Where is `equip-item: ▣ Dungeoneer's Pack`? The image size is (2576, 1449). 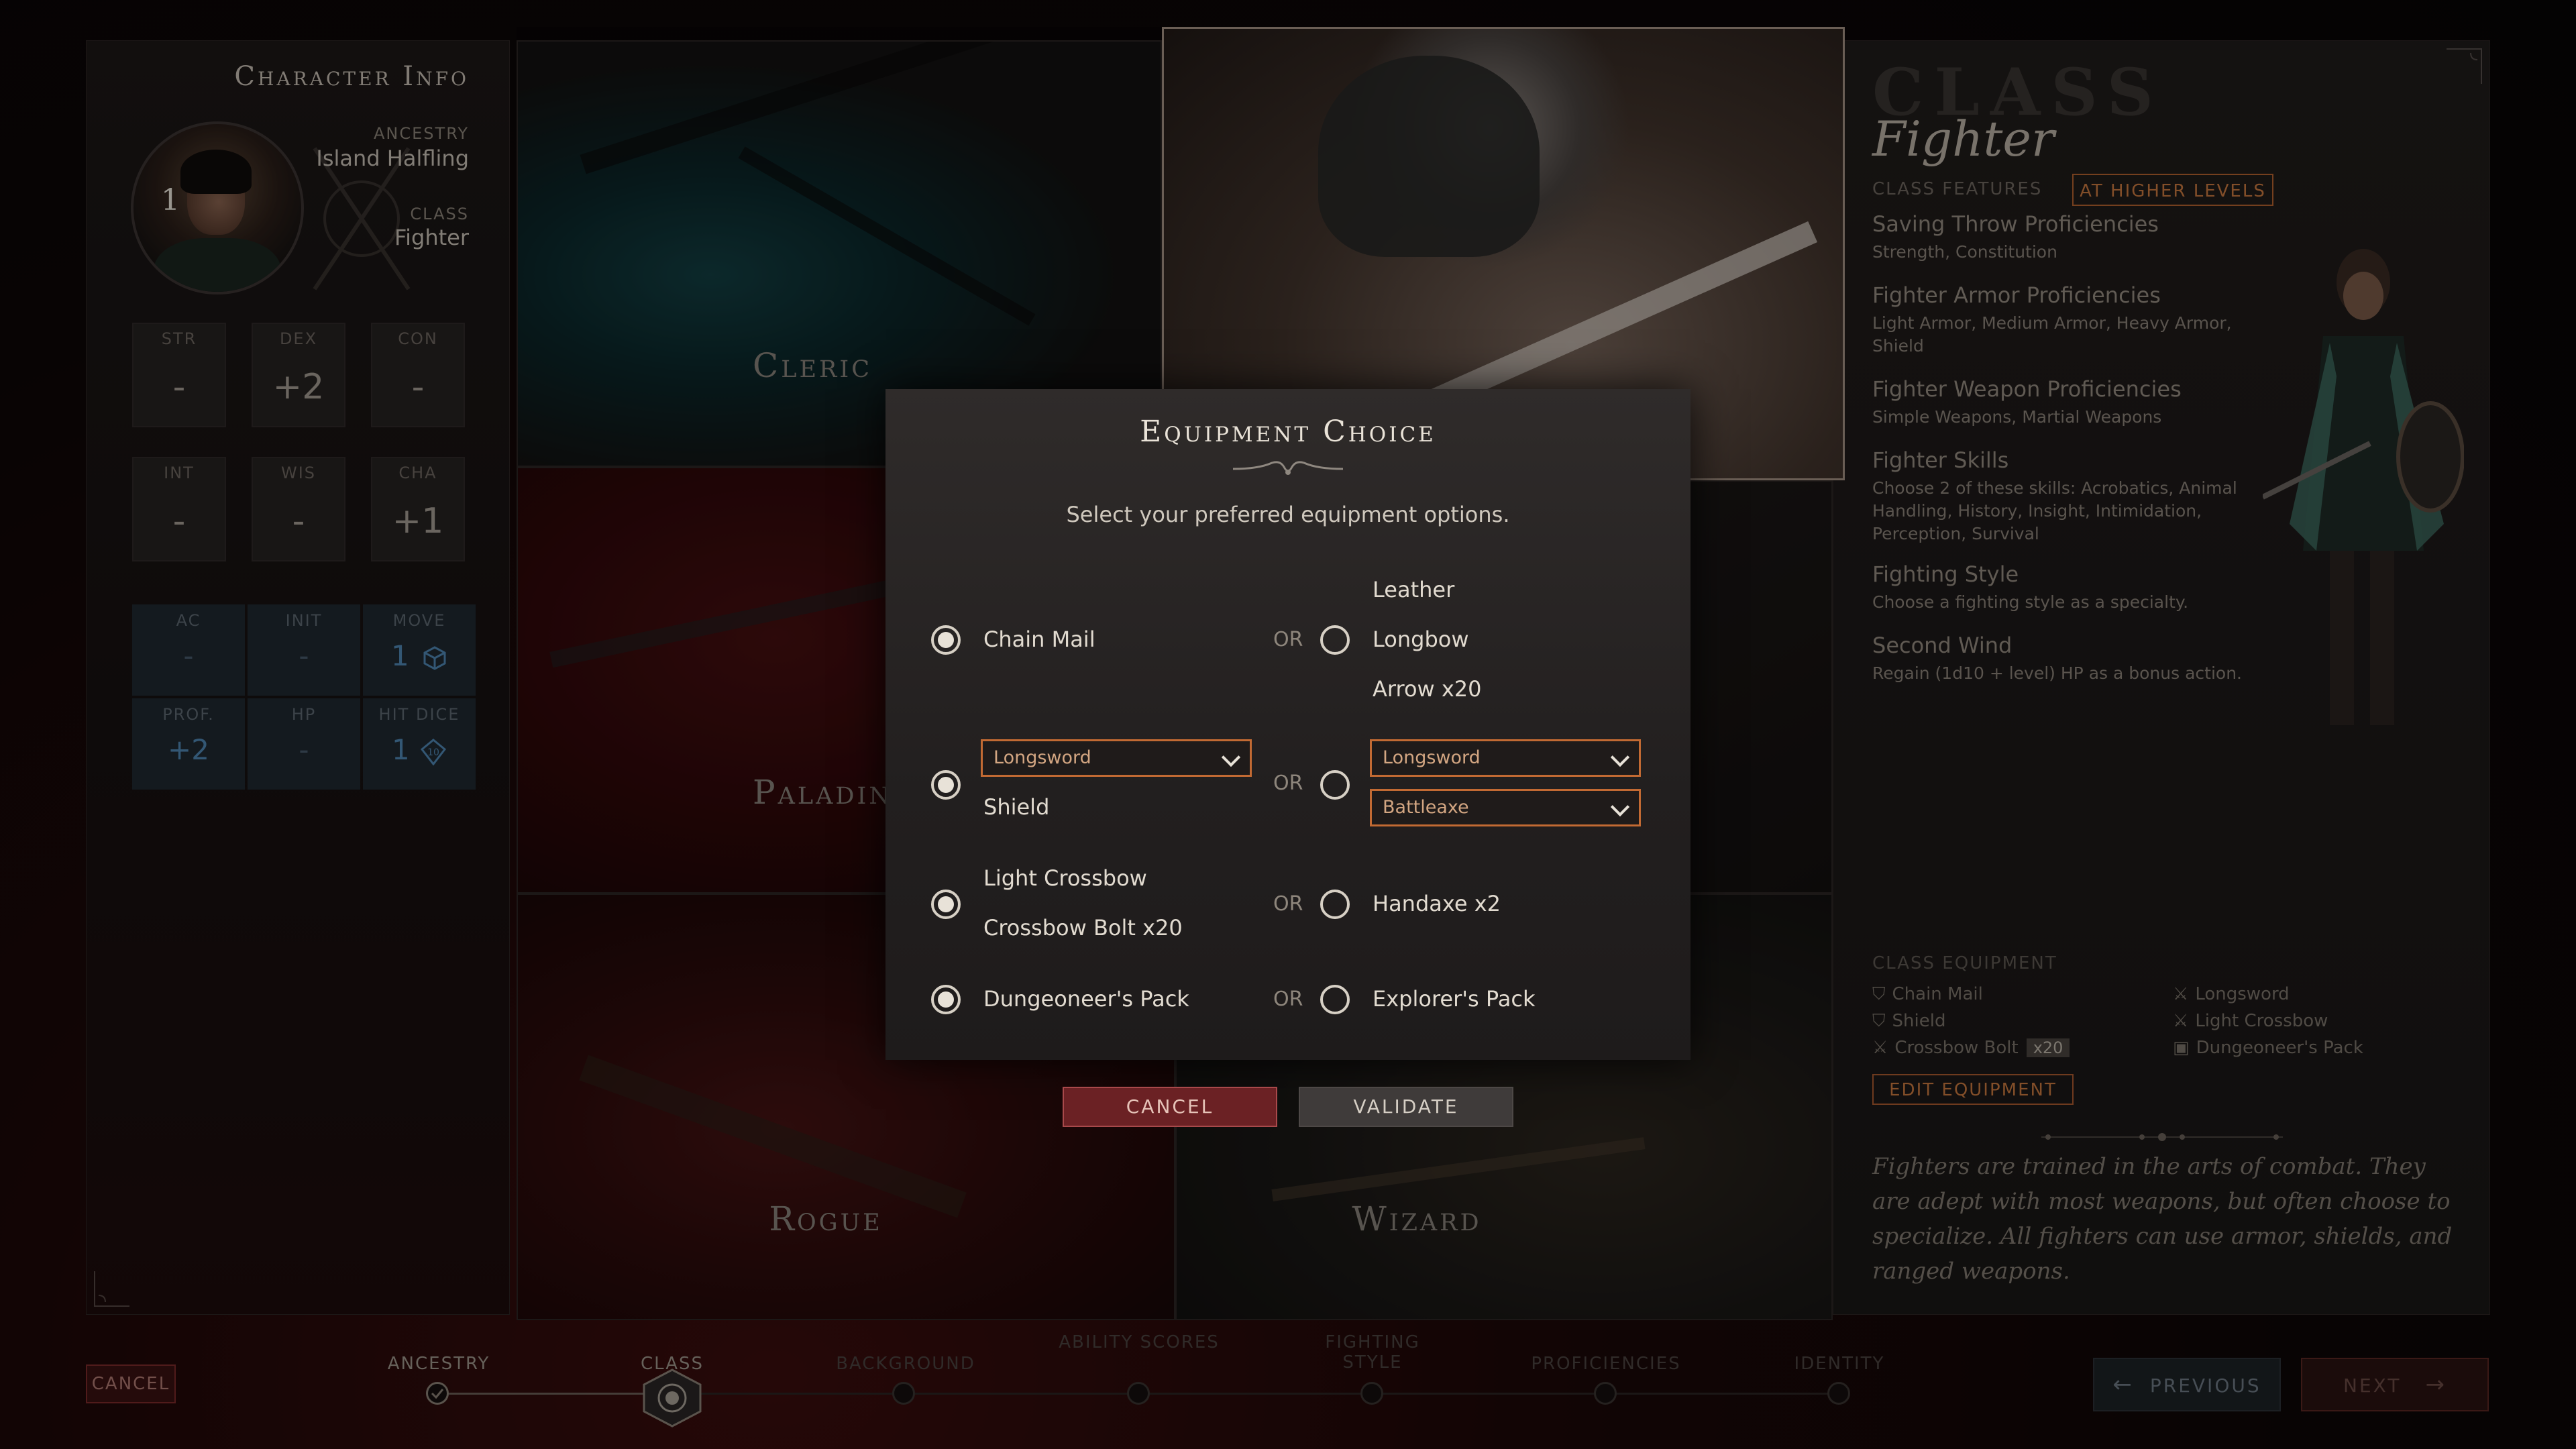 equip-item: ▣ Dungeoneer's Pack is located at coordinates (2268, 1048).